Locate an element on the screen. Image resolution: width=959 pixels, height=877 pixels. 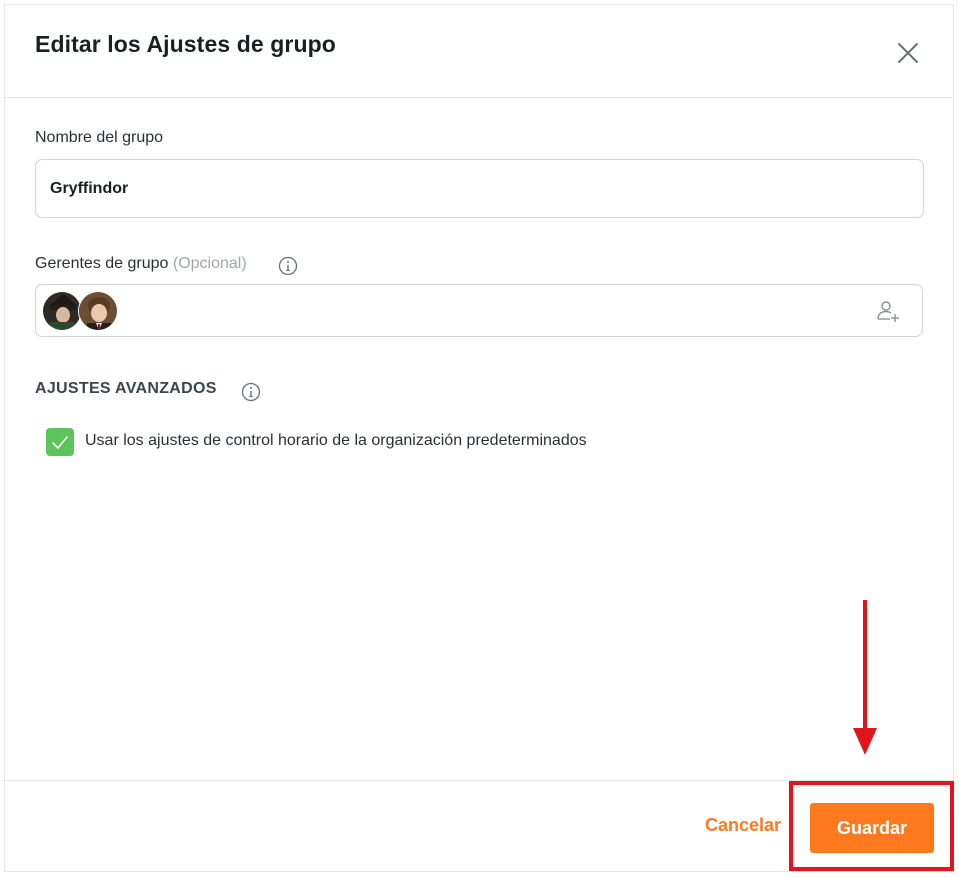
close-button is located at coordinates (908, 53).